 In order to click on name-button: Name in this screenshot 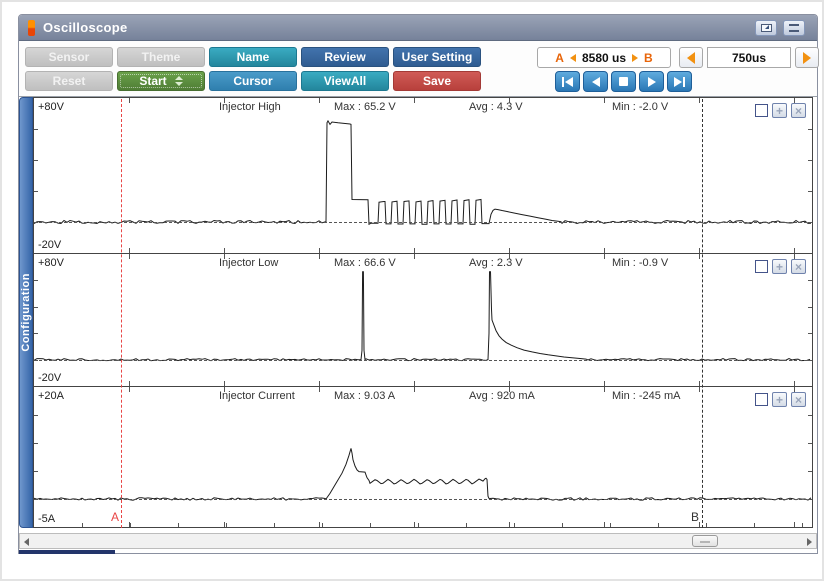, I will do `click(253, 57)`.